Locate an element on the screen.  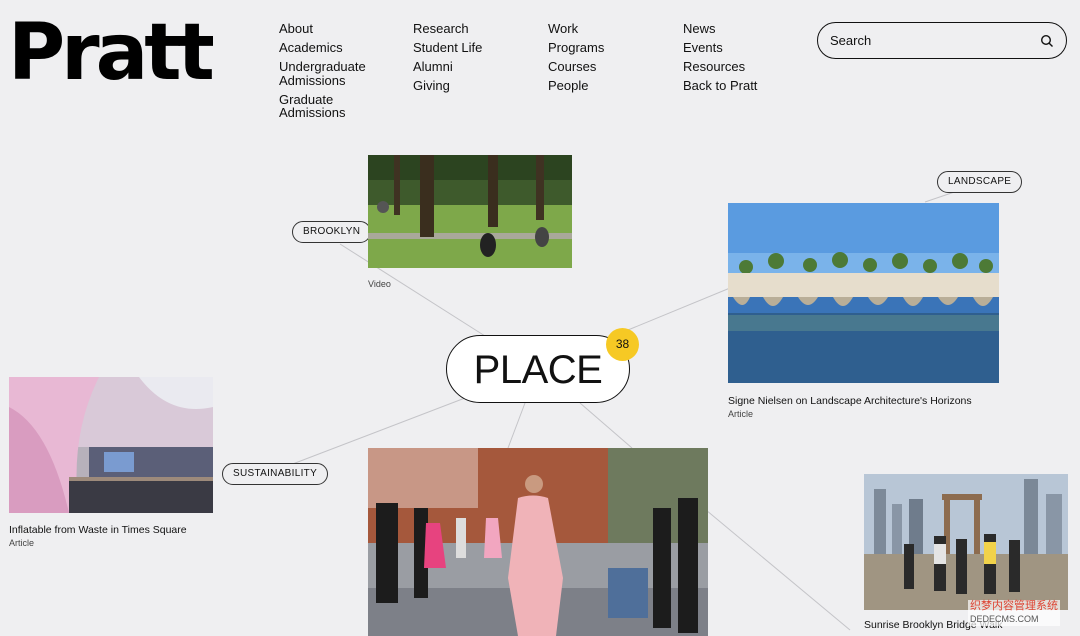
bridge-walk-image is located at coordinates (966, 542).